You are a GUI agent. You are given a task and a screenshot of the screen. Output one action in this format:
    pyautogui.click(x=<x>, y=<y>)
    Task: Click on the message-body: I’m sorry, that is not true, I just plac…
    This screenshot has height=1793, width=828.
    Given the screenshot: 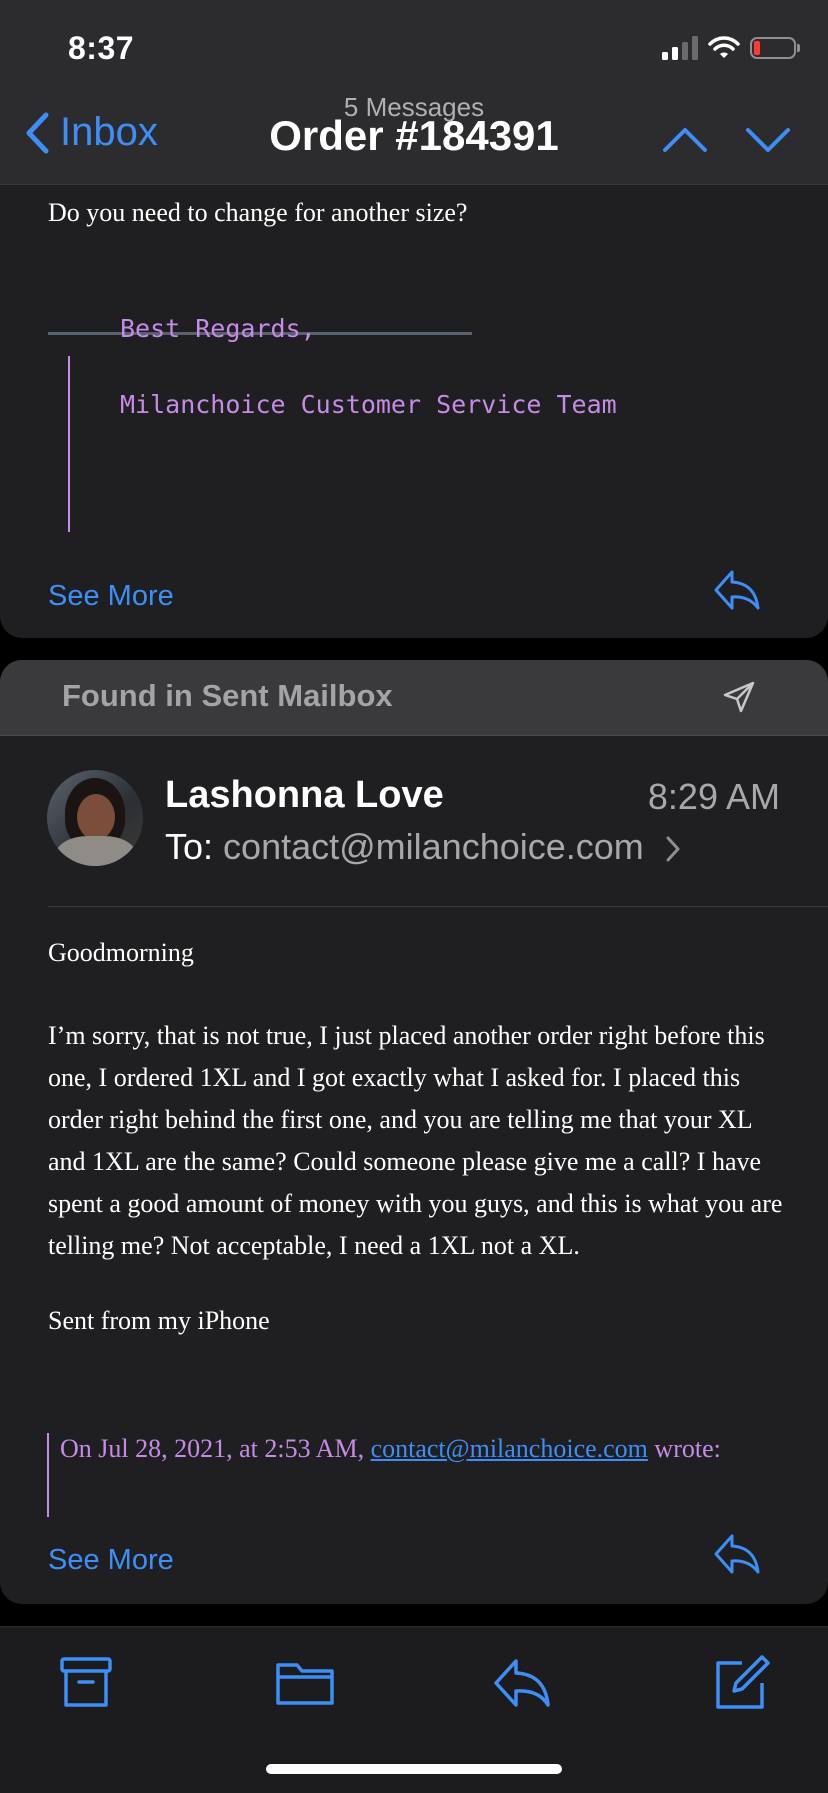 What is the action you would take?
    pyautogui.click(x=415, y=1140)
    